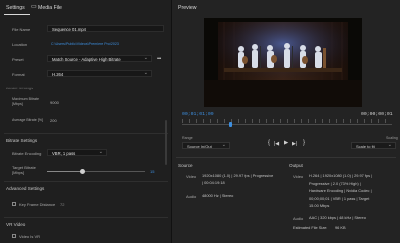  Describe the element at coordinates (166, 142) in the screenshot. I see `settings-scrollbar` at that location.